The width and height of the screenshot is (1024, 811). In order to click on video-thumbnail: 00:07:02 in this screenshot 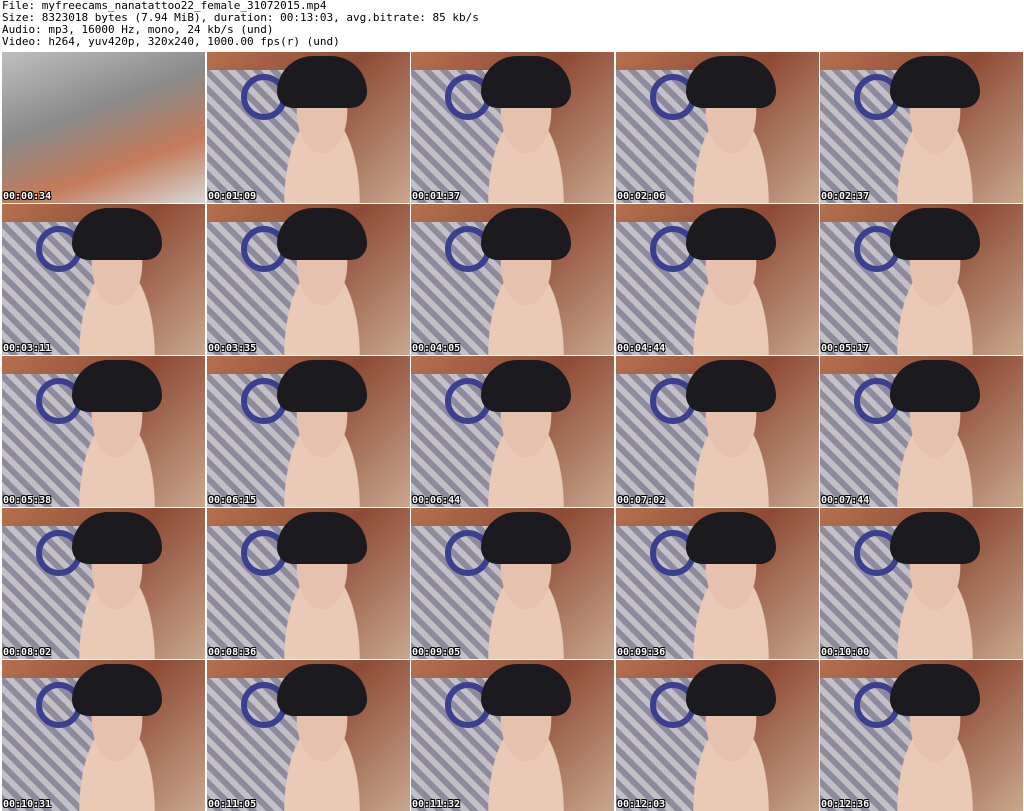, I will do `click(717, 431)`.